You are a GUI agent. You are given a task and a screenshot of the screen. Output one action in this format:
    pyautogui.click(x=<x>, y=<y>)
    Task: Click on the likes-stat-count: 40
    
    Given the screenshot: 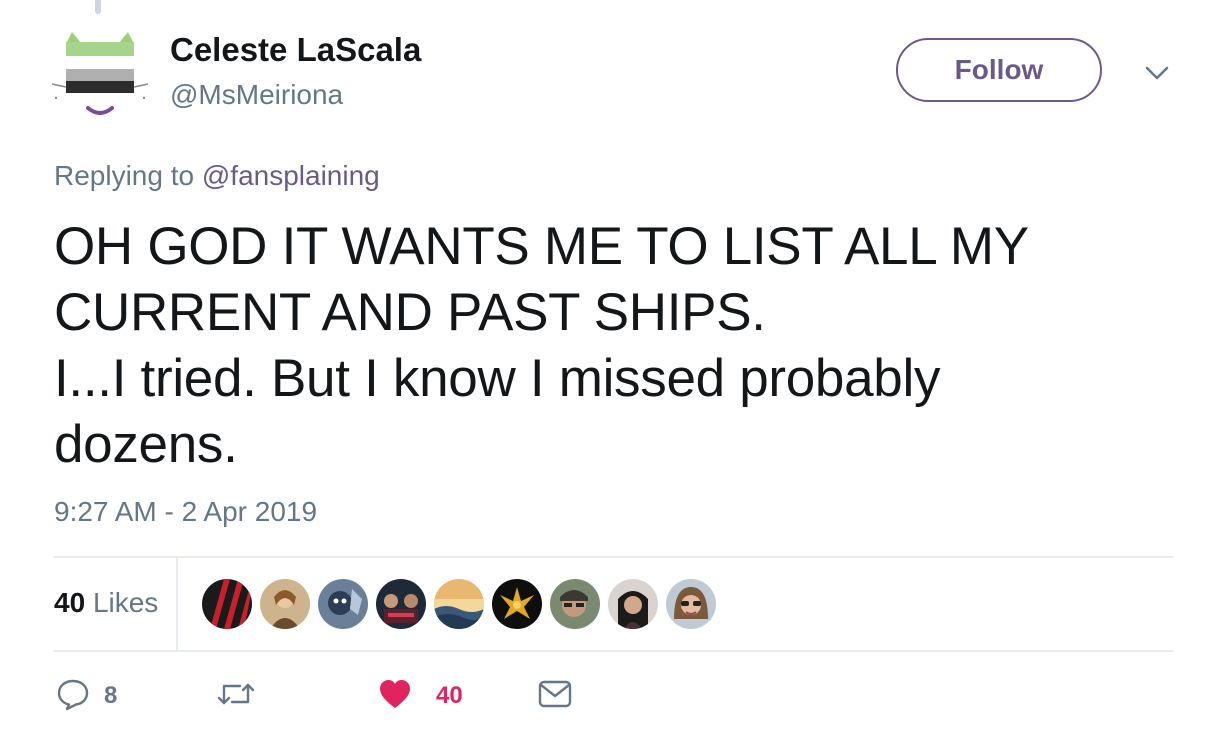 What is the action you would take?
    pyautogui.click(x=70, y=602)
    